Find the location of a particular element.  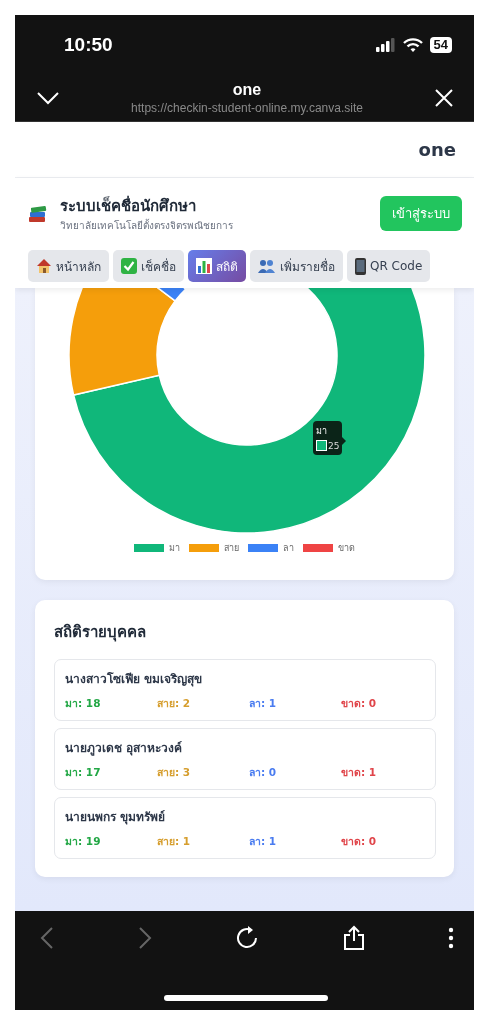

more-icon is located at coordinates (451, 938).